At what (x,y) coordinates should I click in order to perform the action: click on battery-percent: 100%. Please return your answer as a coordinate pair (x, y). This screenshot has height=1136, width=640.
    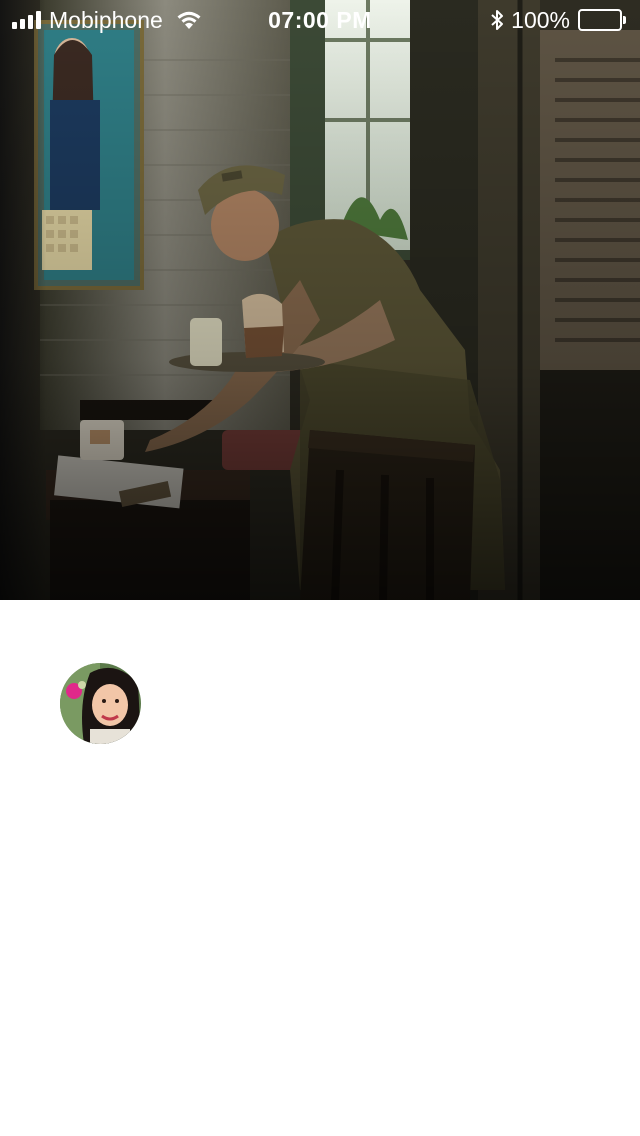
    Looking at the image, I should click on (540, 20).